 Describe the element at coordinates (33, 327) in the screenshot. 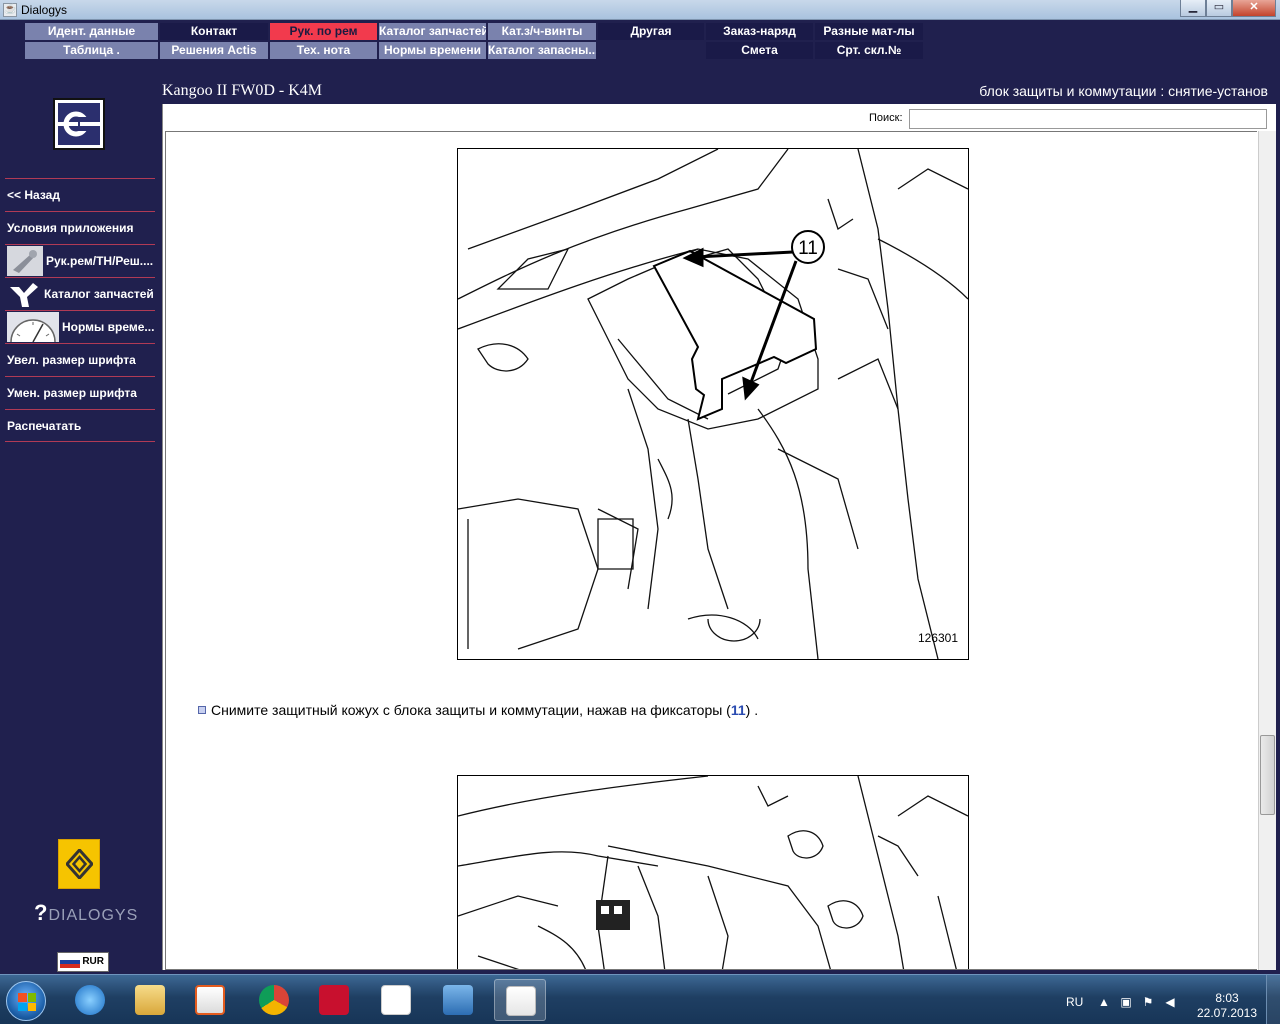

I see `gauge-icon` at that location.